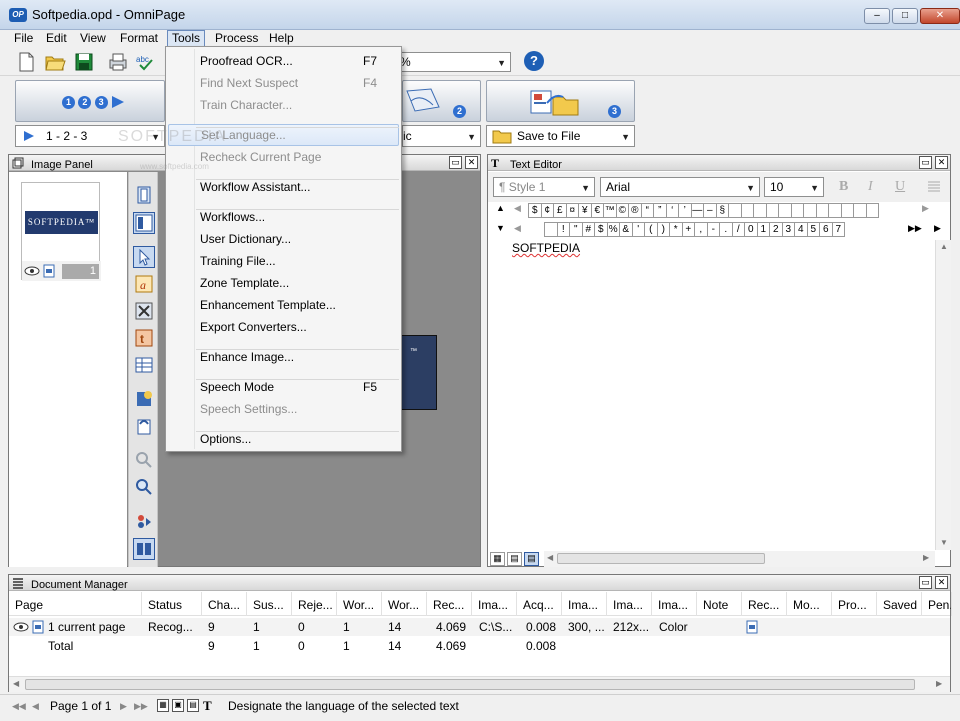  Describe the element at coordinates (763, 229) in the screenshot. I see `char-cell: 1` at that location.